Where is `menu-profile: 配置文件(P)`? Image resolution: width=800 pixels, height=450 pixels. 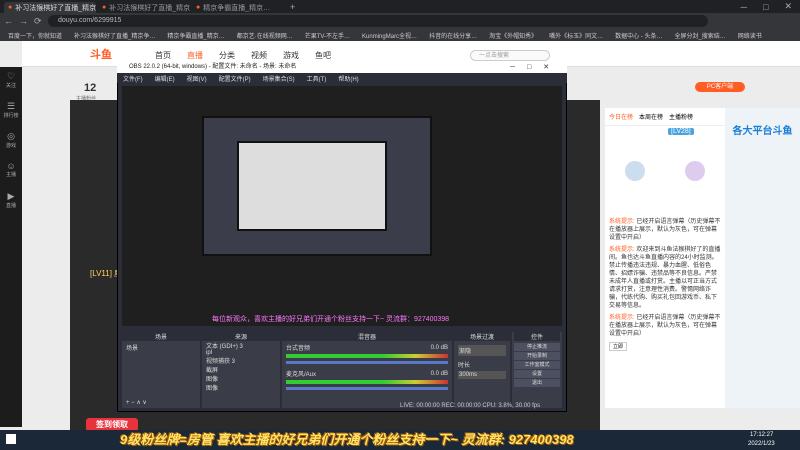 menu-profile: 配置文件(P) is located at coordinates (235, 78).